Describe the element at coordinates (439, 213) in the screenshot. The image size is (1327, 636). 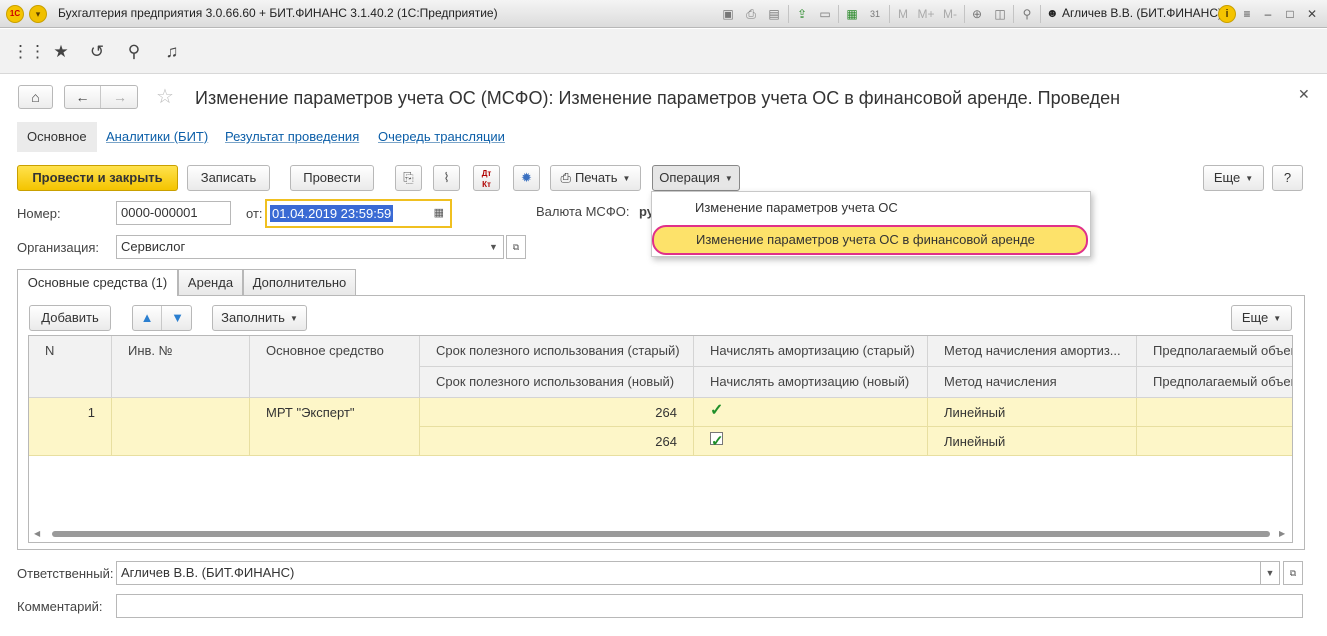
I see `calendar-icon: ▦` at that location.